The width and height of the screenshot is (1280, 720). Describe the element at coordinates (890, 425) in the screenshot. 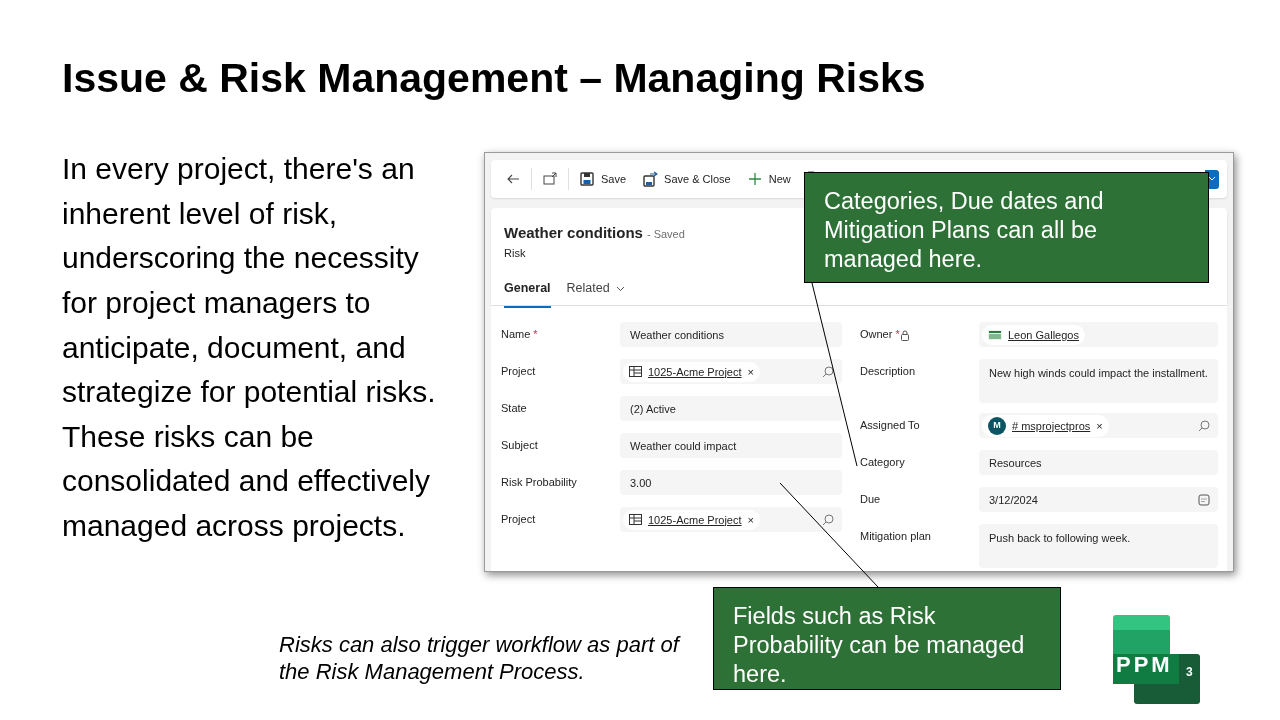

I see `field-label: Assigned To` at that location.